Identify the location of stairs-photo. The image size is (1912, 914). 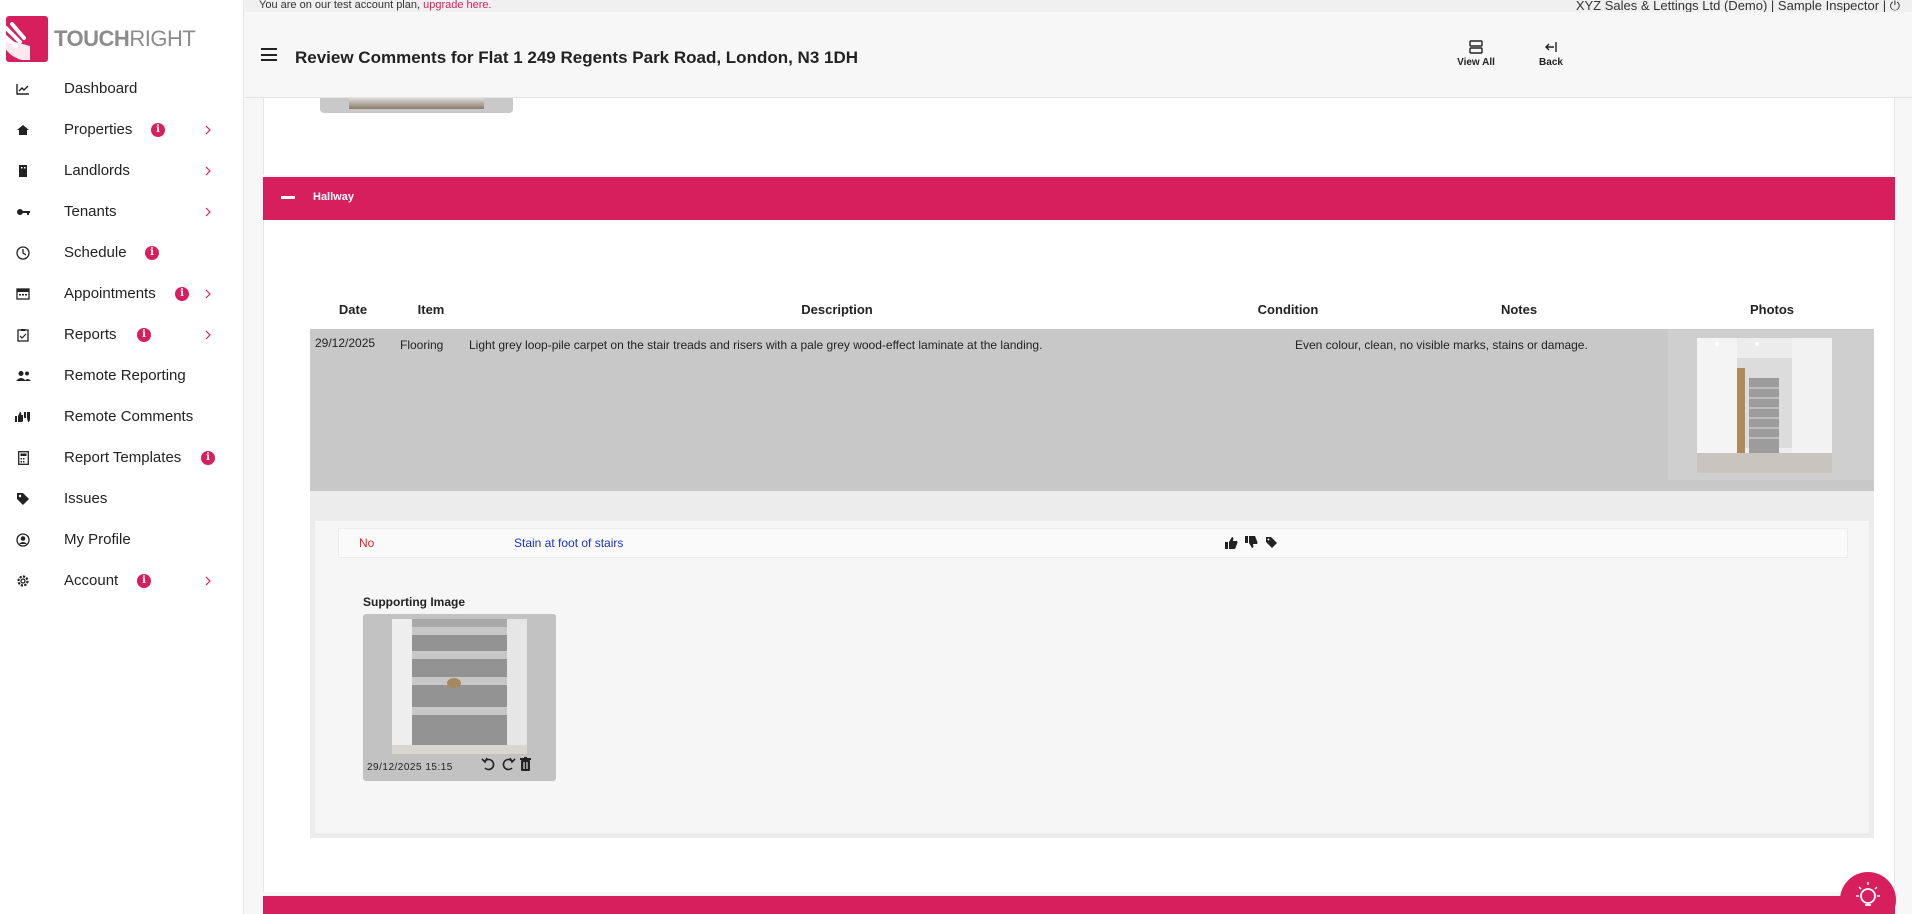
(1764, 405).